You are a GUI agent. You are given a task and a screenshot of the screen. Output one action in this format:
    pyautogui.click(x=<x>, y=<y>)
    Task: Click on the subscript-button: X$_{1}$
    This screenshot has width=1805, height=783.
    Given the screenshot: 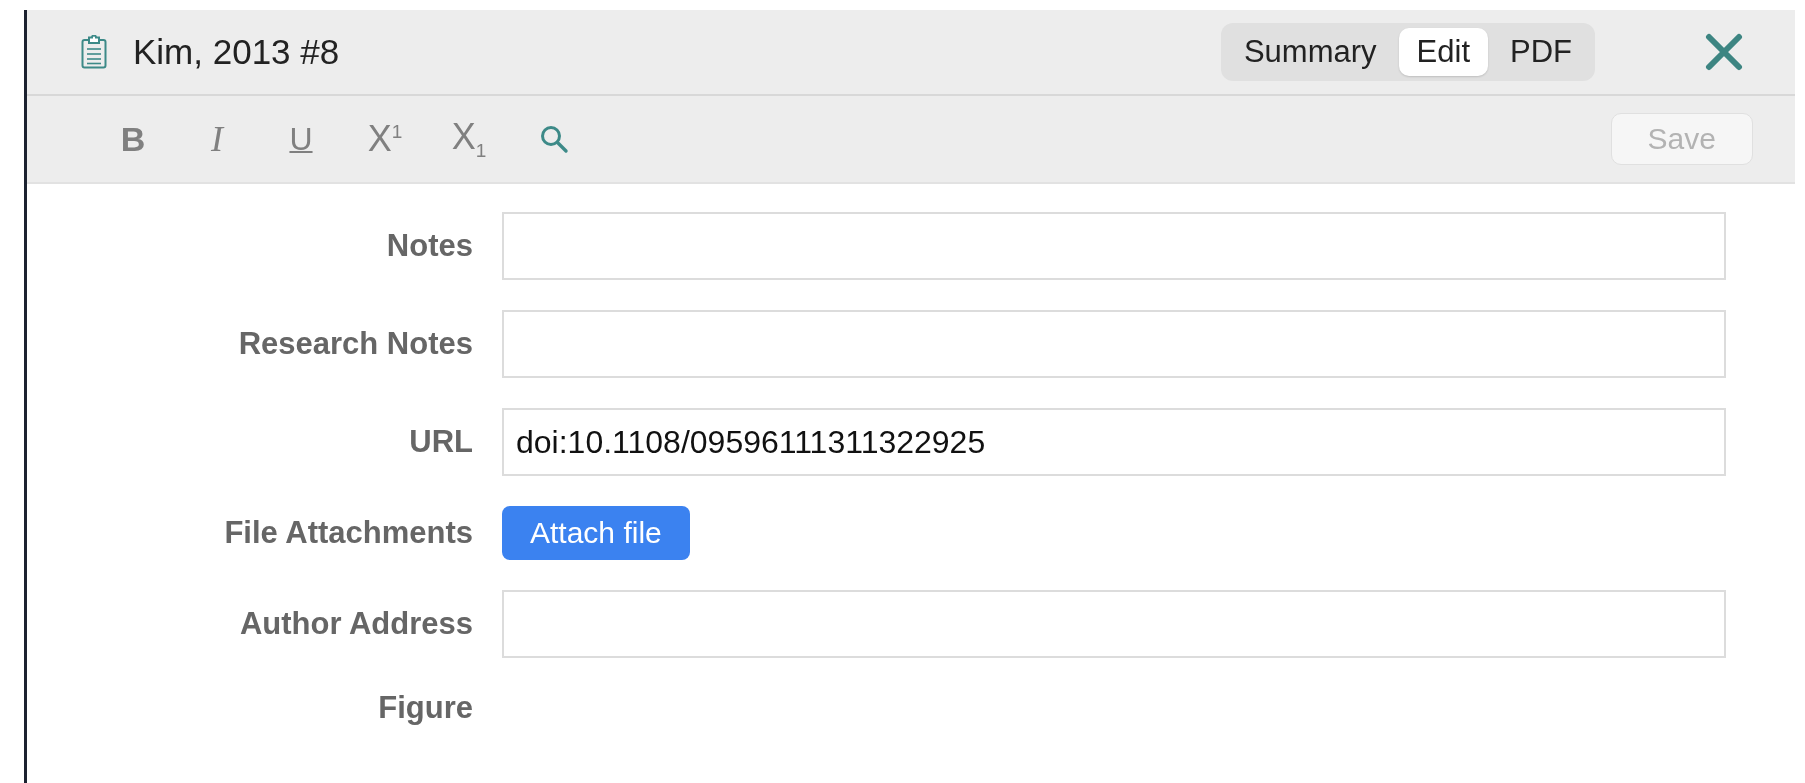 What is the action you would take?
    pyautogui.click(x=469, y=139)
    